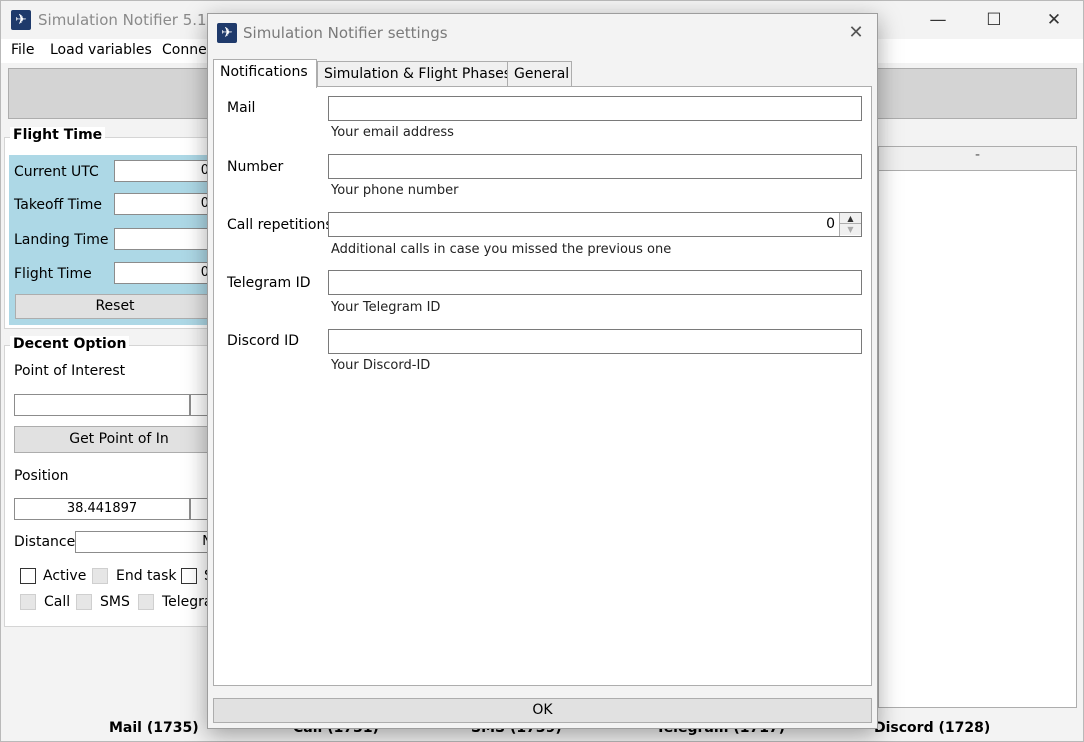 This screenshot has width=1084, height=742. I want to click on call-repetitions-label: Call repetitions, so click(280, 225).